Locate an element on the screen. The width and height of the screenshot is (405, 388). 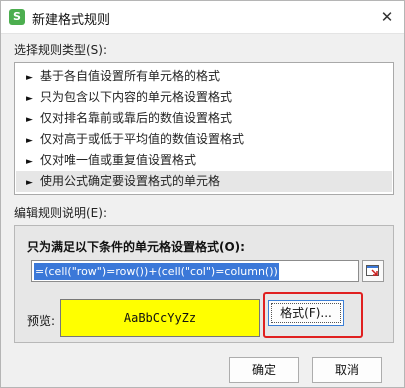
condition-heading: 只为满足以下条件的单元格设置格式(O): is located at coordinates (136, 247).